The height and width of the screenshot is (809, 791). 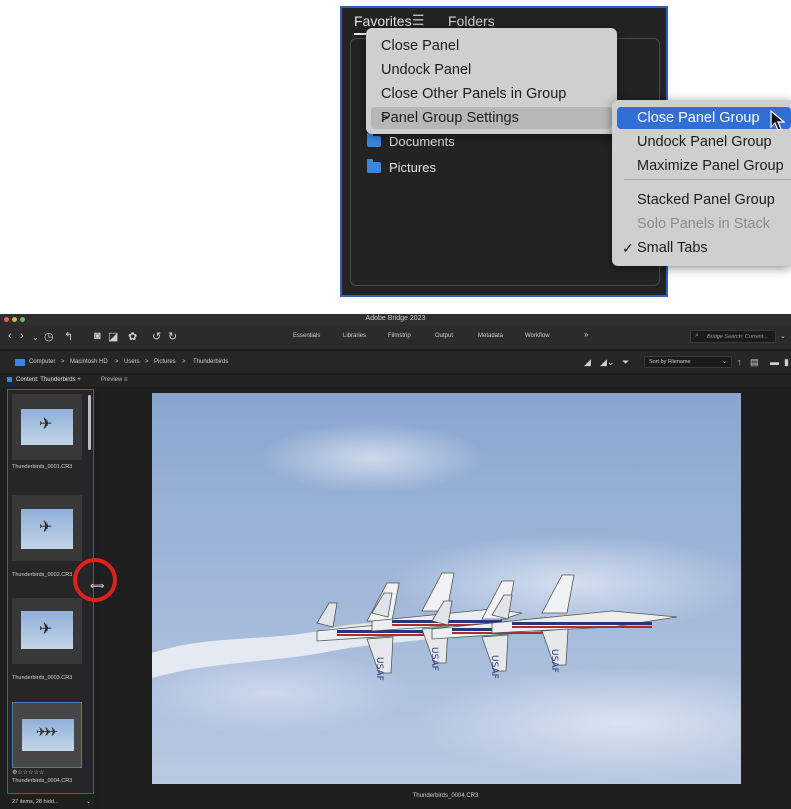 What do you see at coordinates (132, 362) in the screenshot?
I see `breadcrumb-users: Users` at bounding box center [132, 362].